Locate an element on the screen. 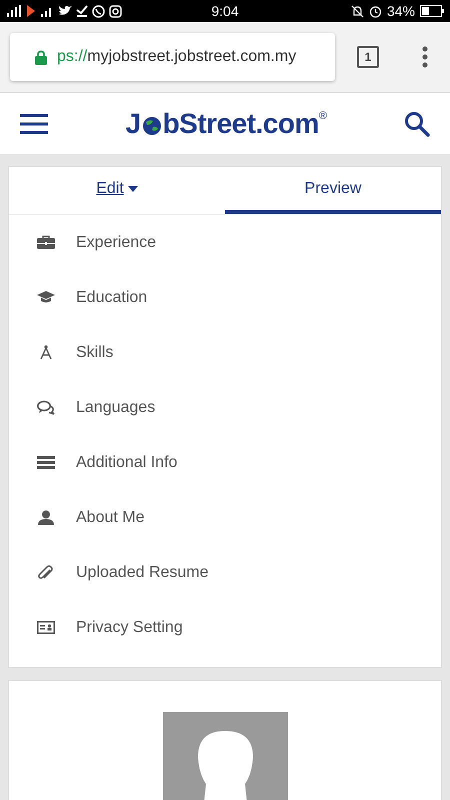  battery-percent: 34% is located at coordinates (400, 11).